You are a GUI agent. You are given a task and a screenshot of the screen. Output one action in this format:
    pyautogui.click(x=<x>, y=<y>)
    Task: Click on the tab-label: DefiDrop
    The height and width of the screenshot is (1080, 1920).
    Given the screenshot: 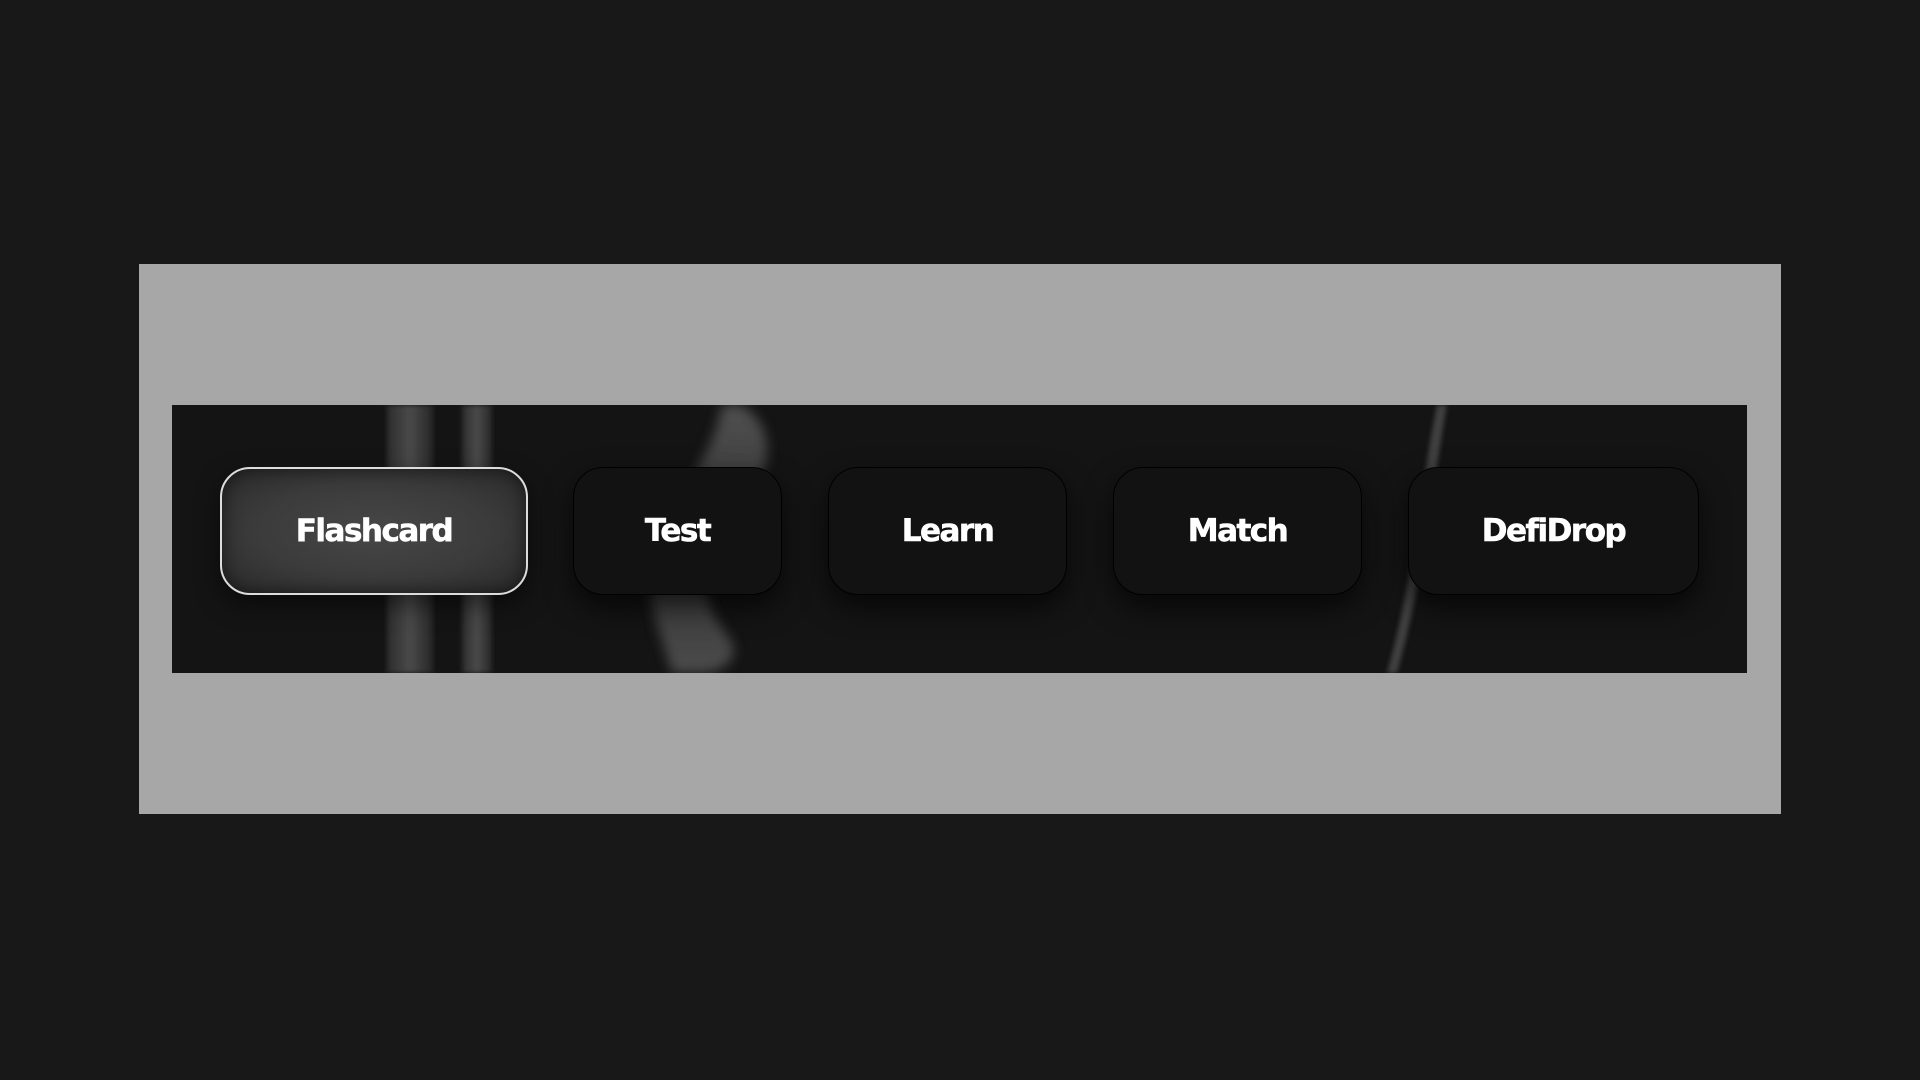 What is the action you would take?
    pyautogui.click(x=1553, y=531)
    